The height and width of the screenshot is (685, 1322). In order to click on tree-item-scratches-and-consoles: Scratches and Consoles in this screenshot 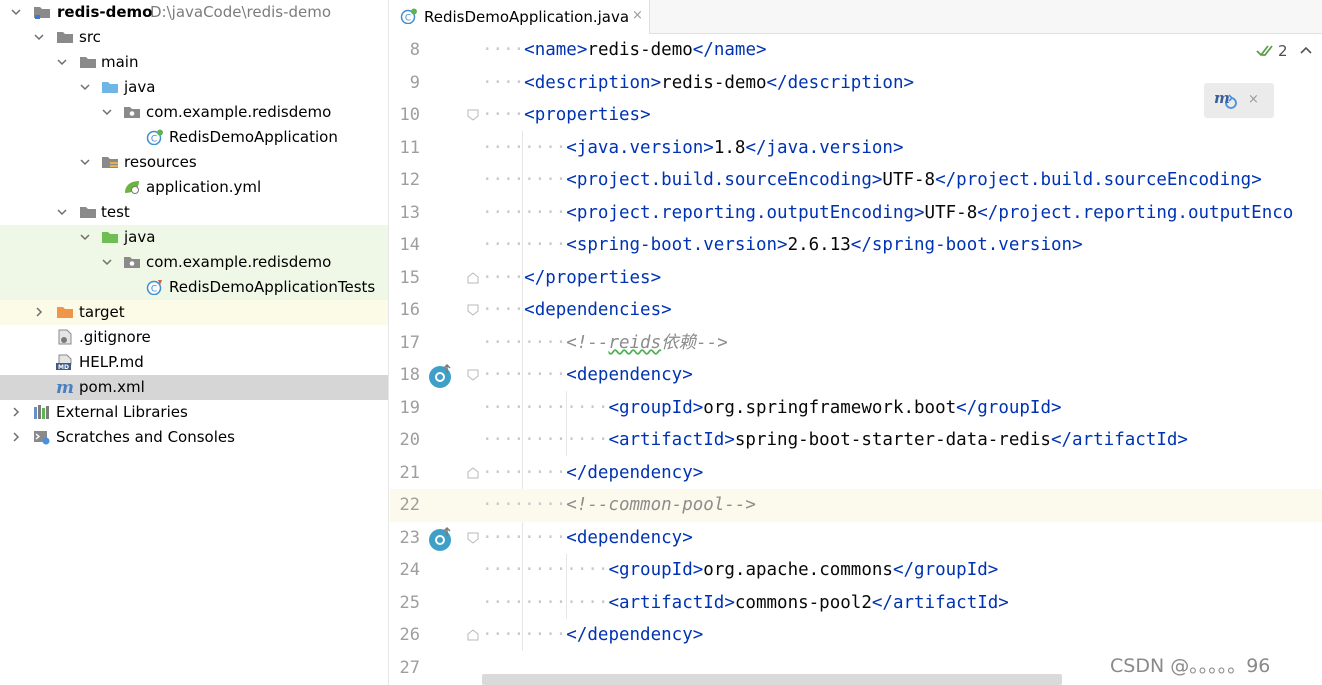, I will do `click(194, 437)`.